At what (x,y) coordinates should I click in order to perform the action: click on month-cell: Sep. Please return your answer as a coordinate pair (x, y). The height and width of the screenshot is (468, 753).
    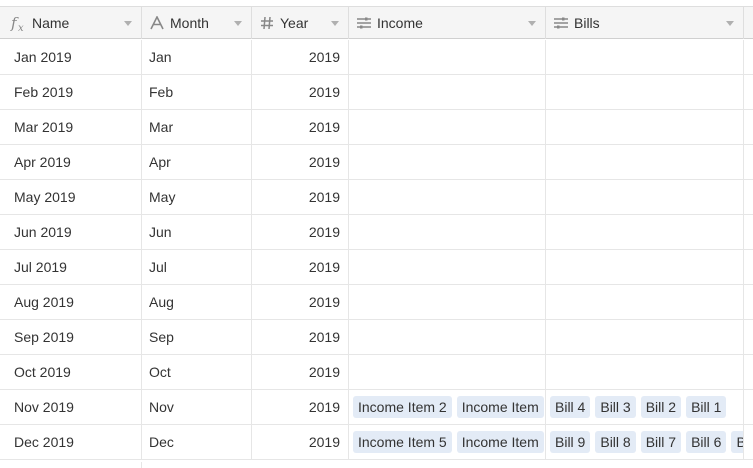
    Looking at the image, I should click on (197, 337).